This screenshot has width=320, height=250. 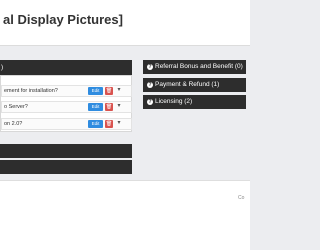 What do you see at coordinates (187, 84) in the screenshot?
I see `category-label: Payment & Refund (1)` at bounding box center [187, 84].